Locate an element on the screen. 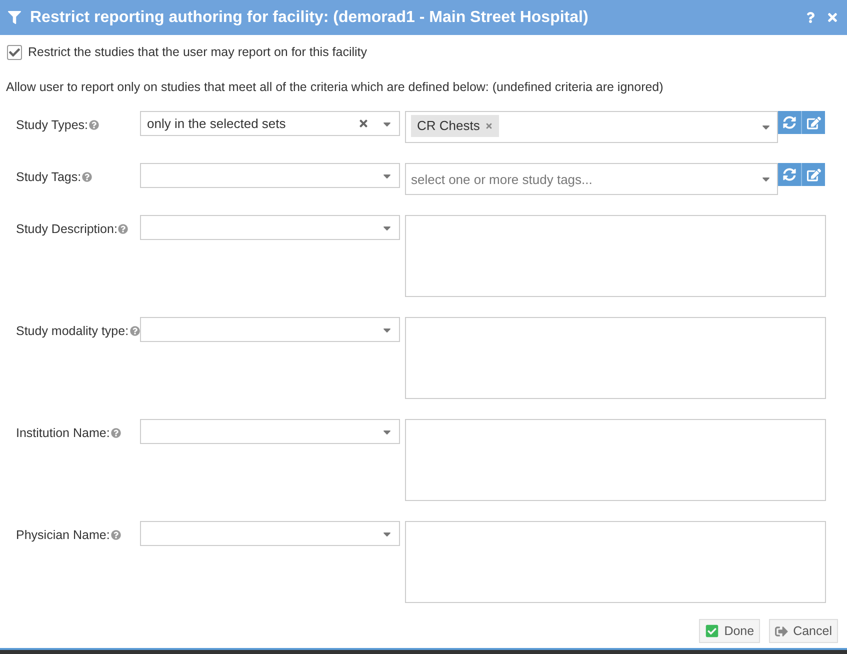  window-title: Restrict reporting authoring for facility: (demorad1 - Main Street Hospital) is located at coordinates (310, 18).